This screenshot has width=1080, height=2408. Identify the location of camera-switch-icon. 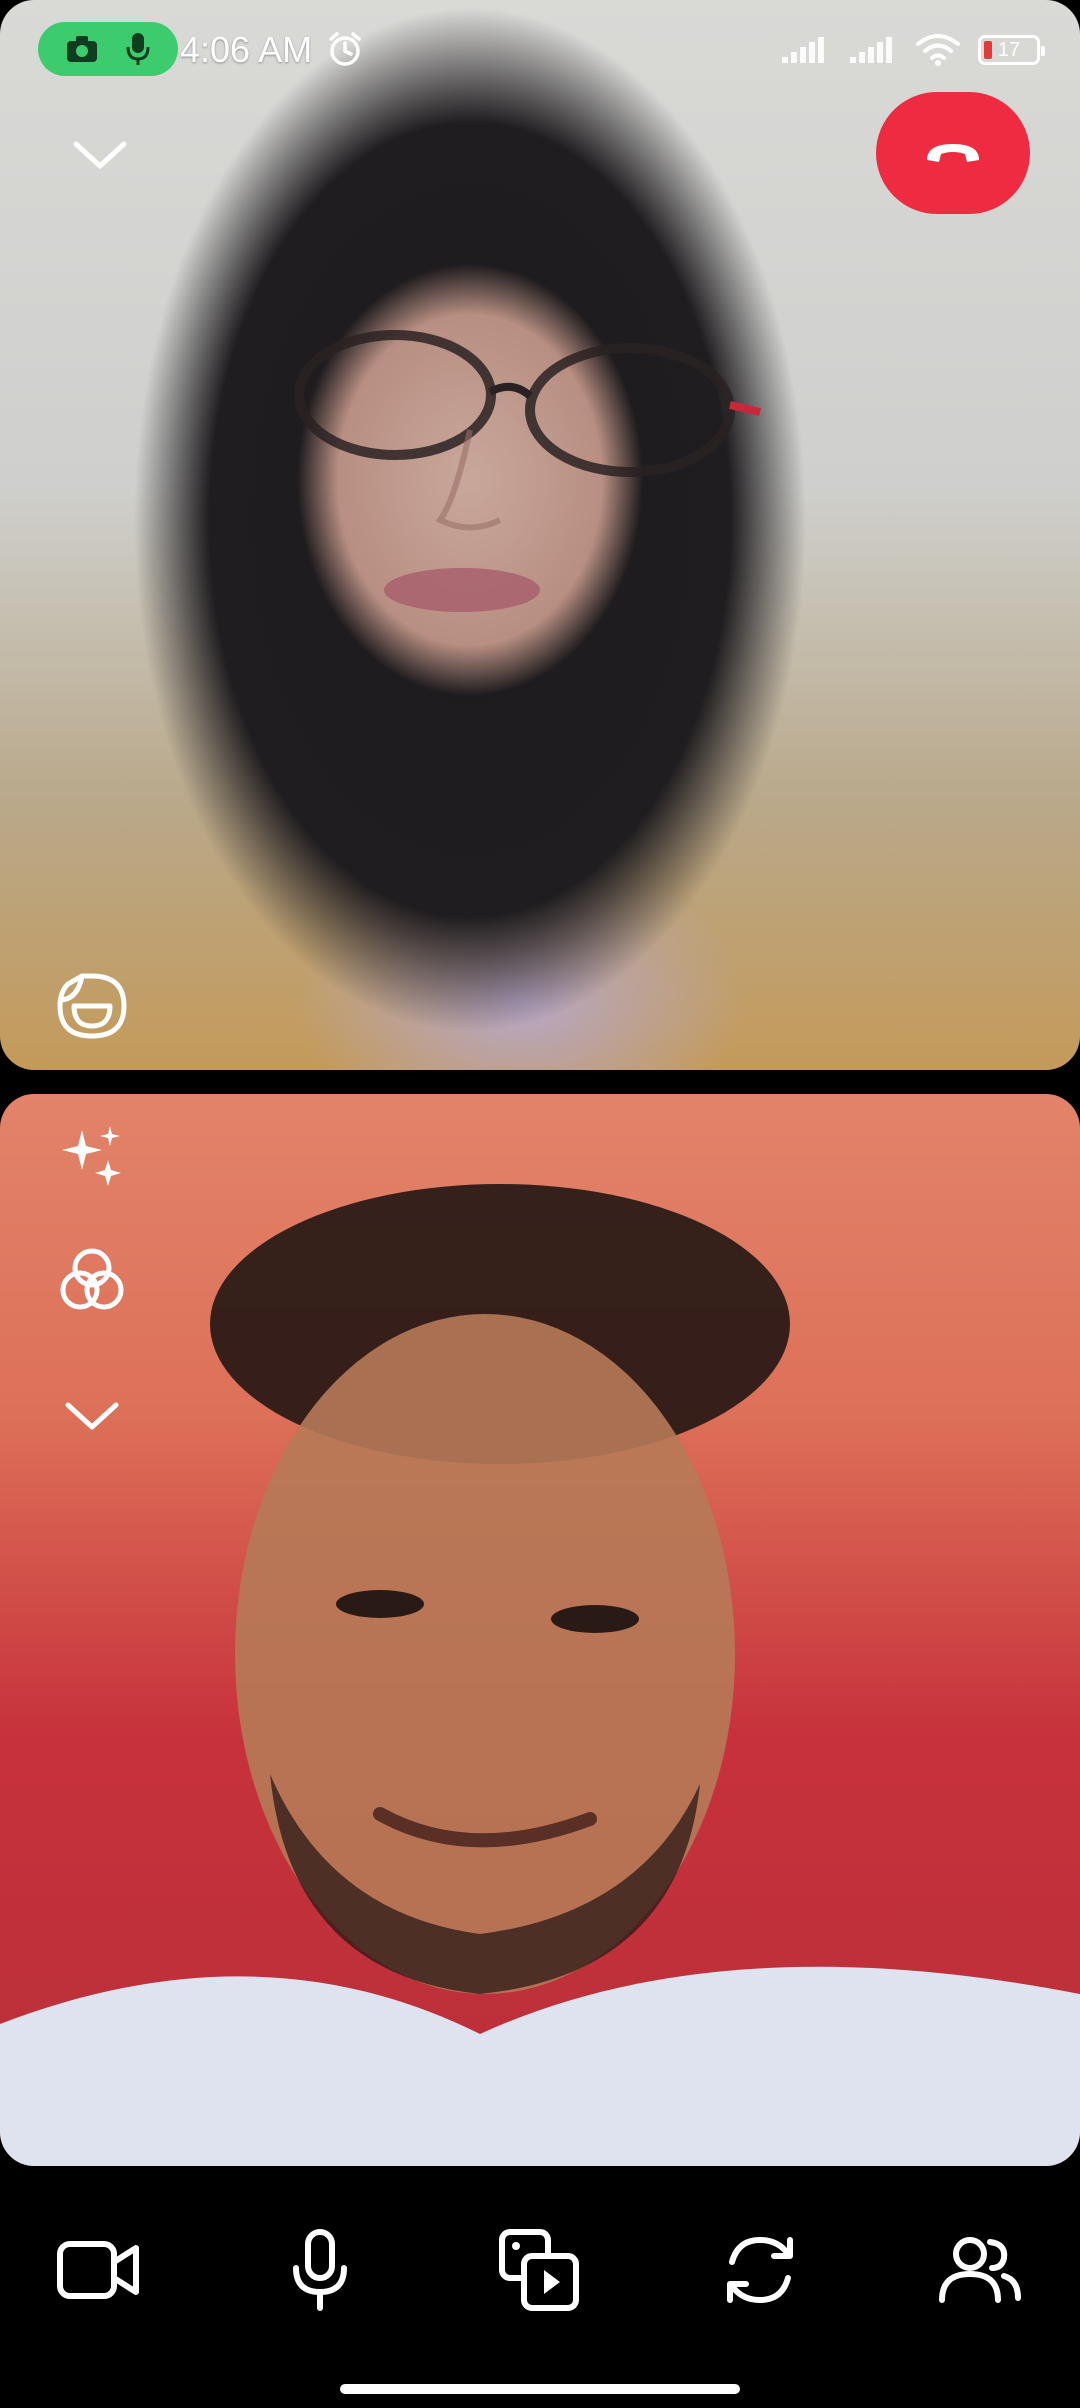
(760, 2270).